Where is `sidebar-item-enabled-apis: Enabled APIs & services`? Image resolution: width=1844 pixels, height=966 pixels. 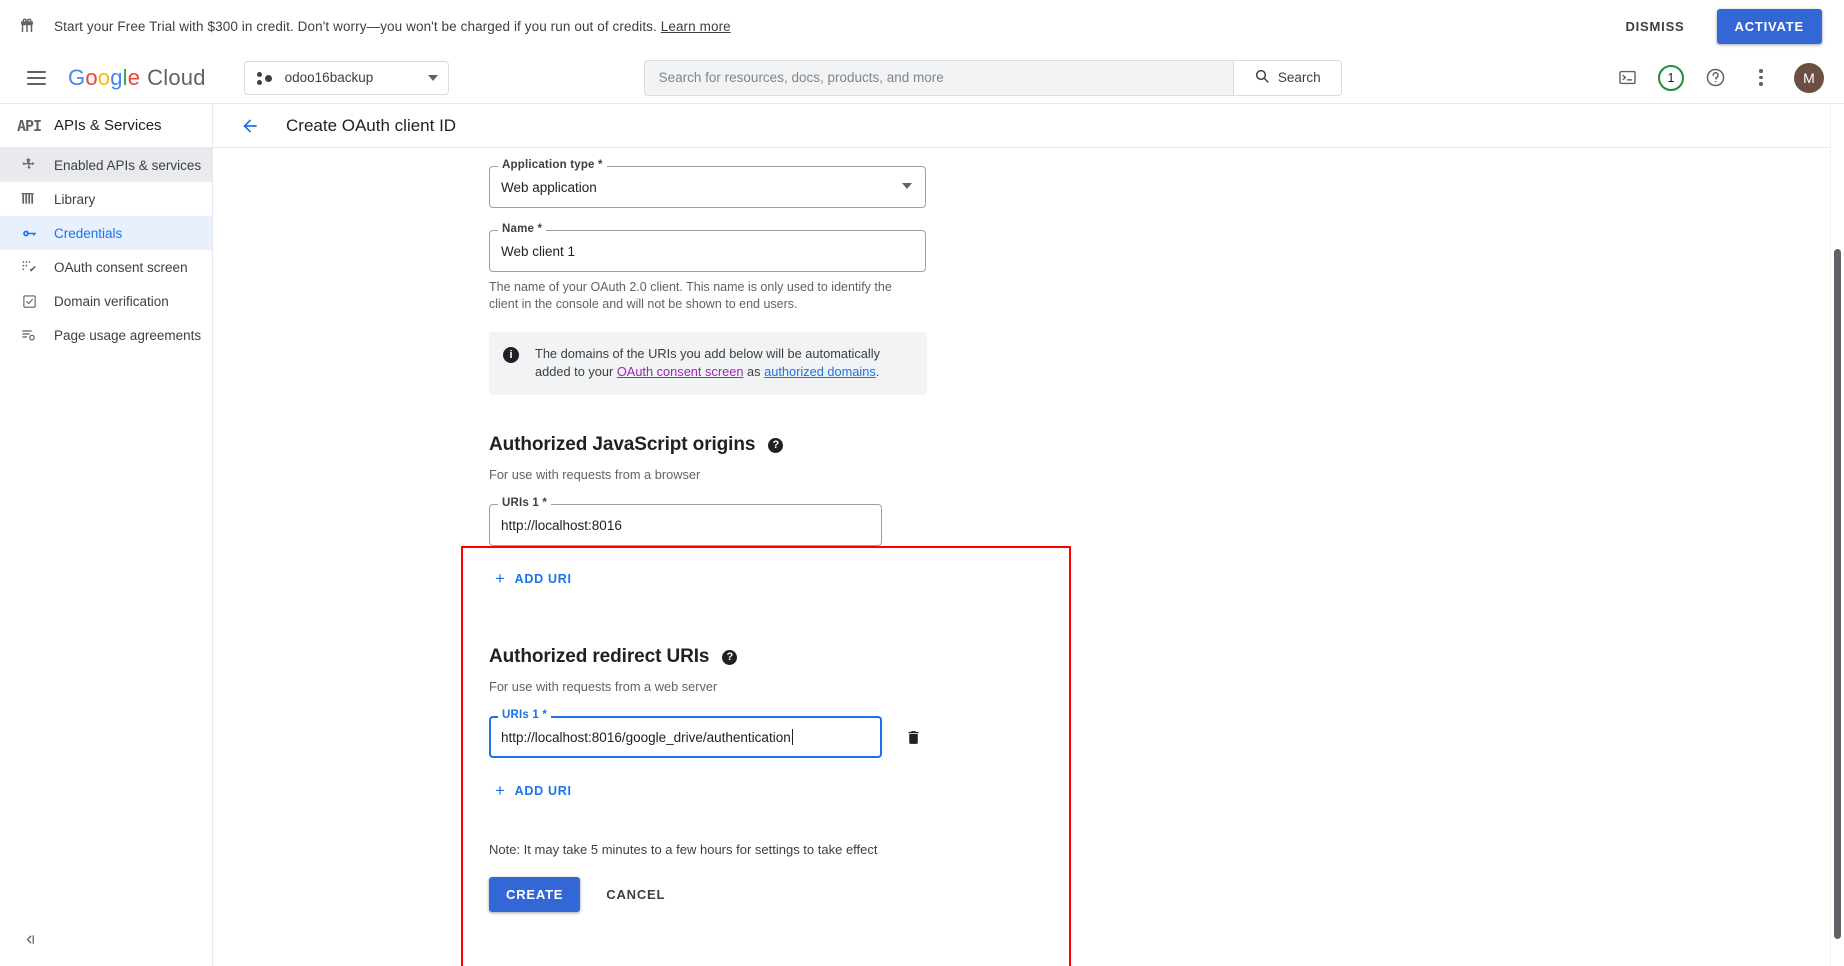 sidebar-item-enabled-apis: Enabled APIs & services is located at coordinates (106, 165).